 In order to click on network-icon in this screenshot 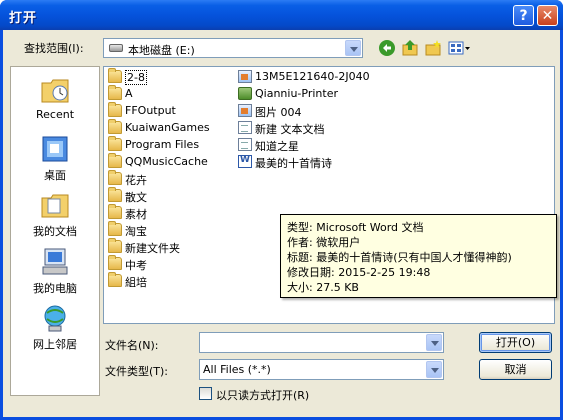, I will do `click(55, 318)`.